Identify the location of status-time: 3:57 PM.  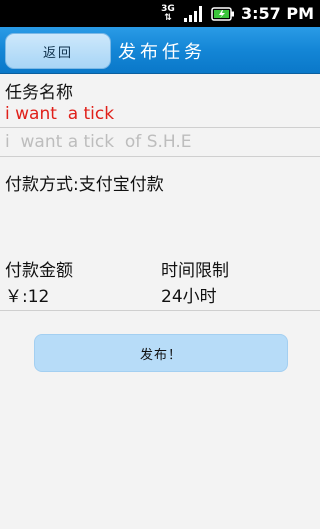
(277, 13).